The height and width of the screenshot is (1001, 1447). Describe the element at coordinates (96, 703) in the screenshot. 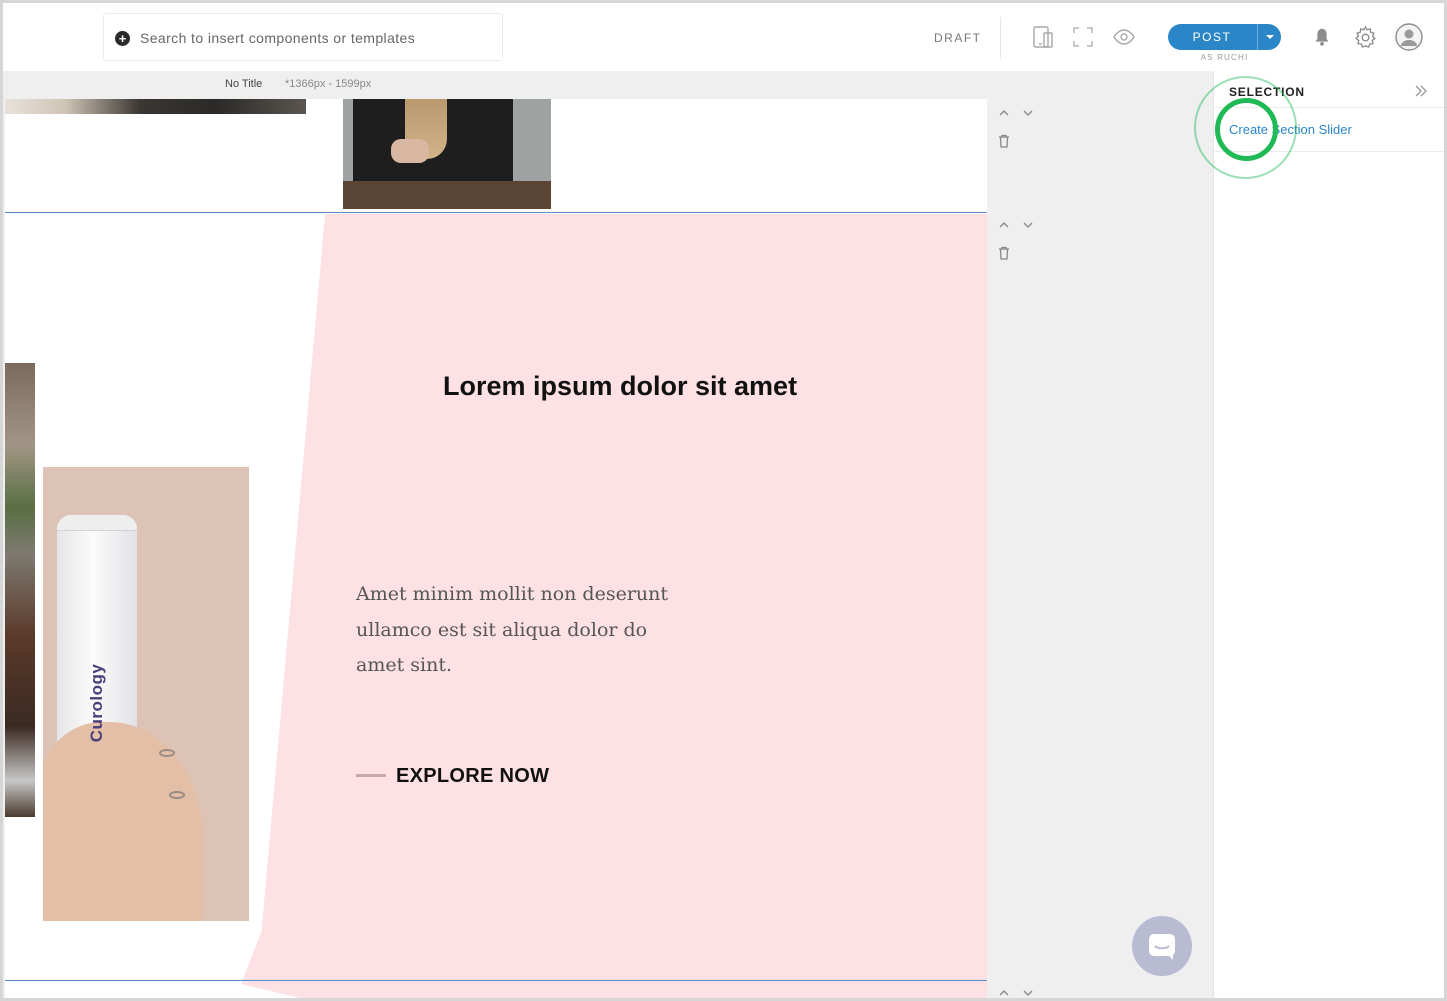

I see `product-brand-text: Curology` at that location.